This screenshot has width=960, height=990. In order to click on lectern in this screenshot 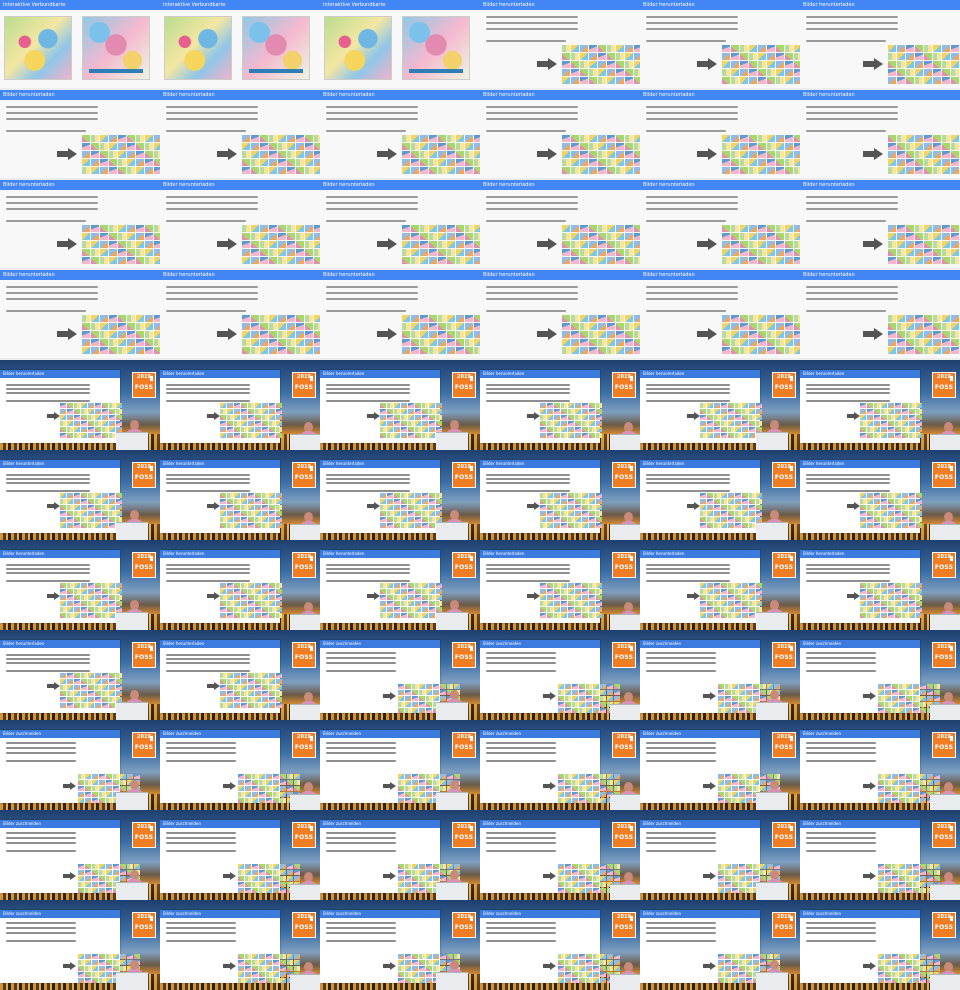, I will do `click(132, 621)`.